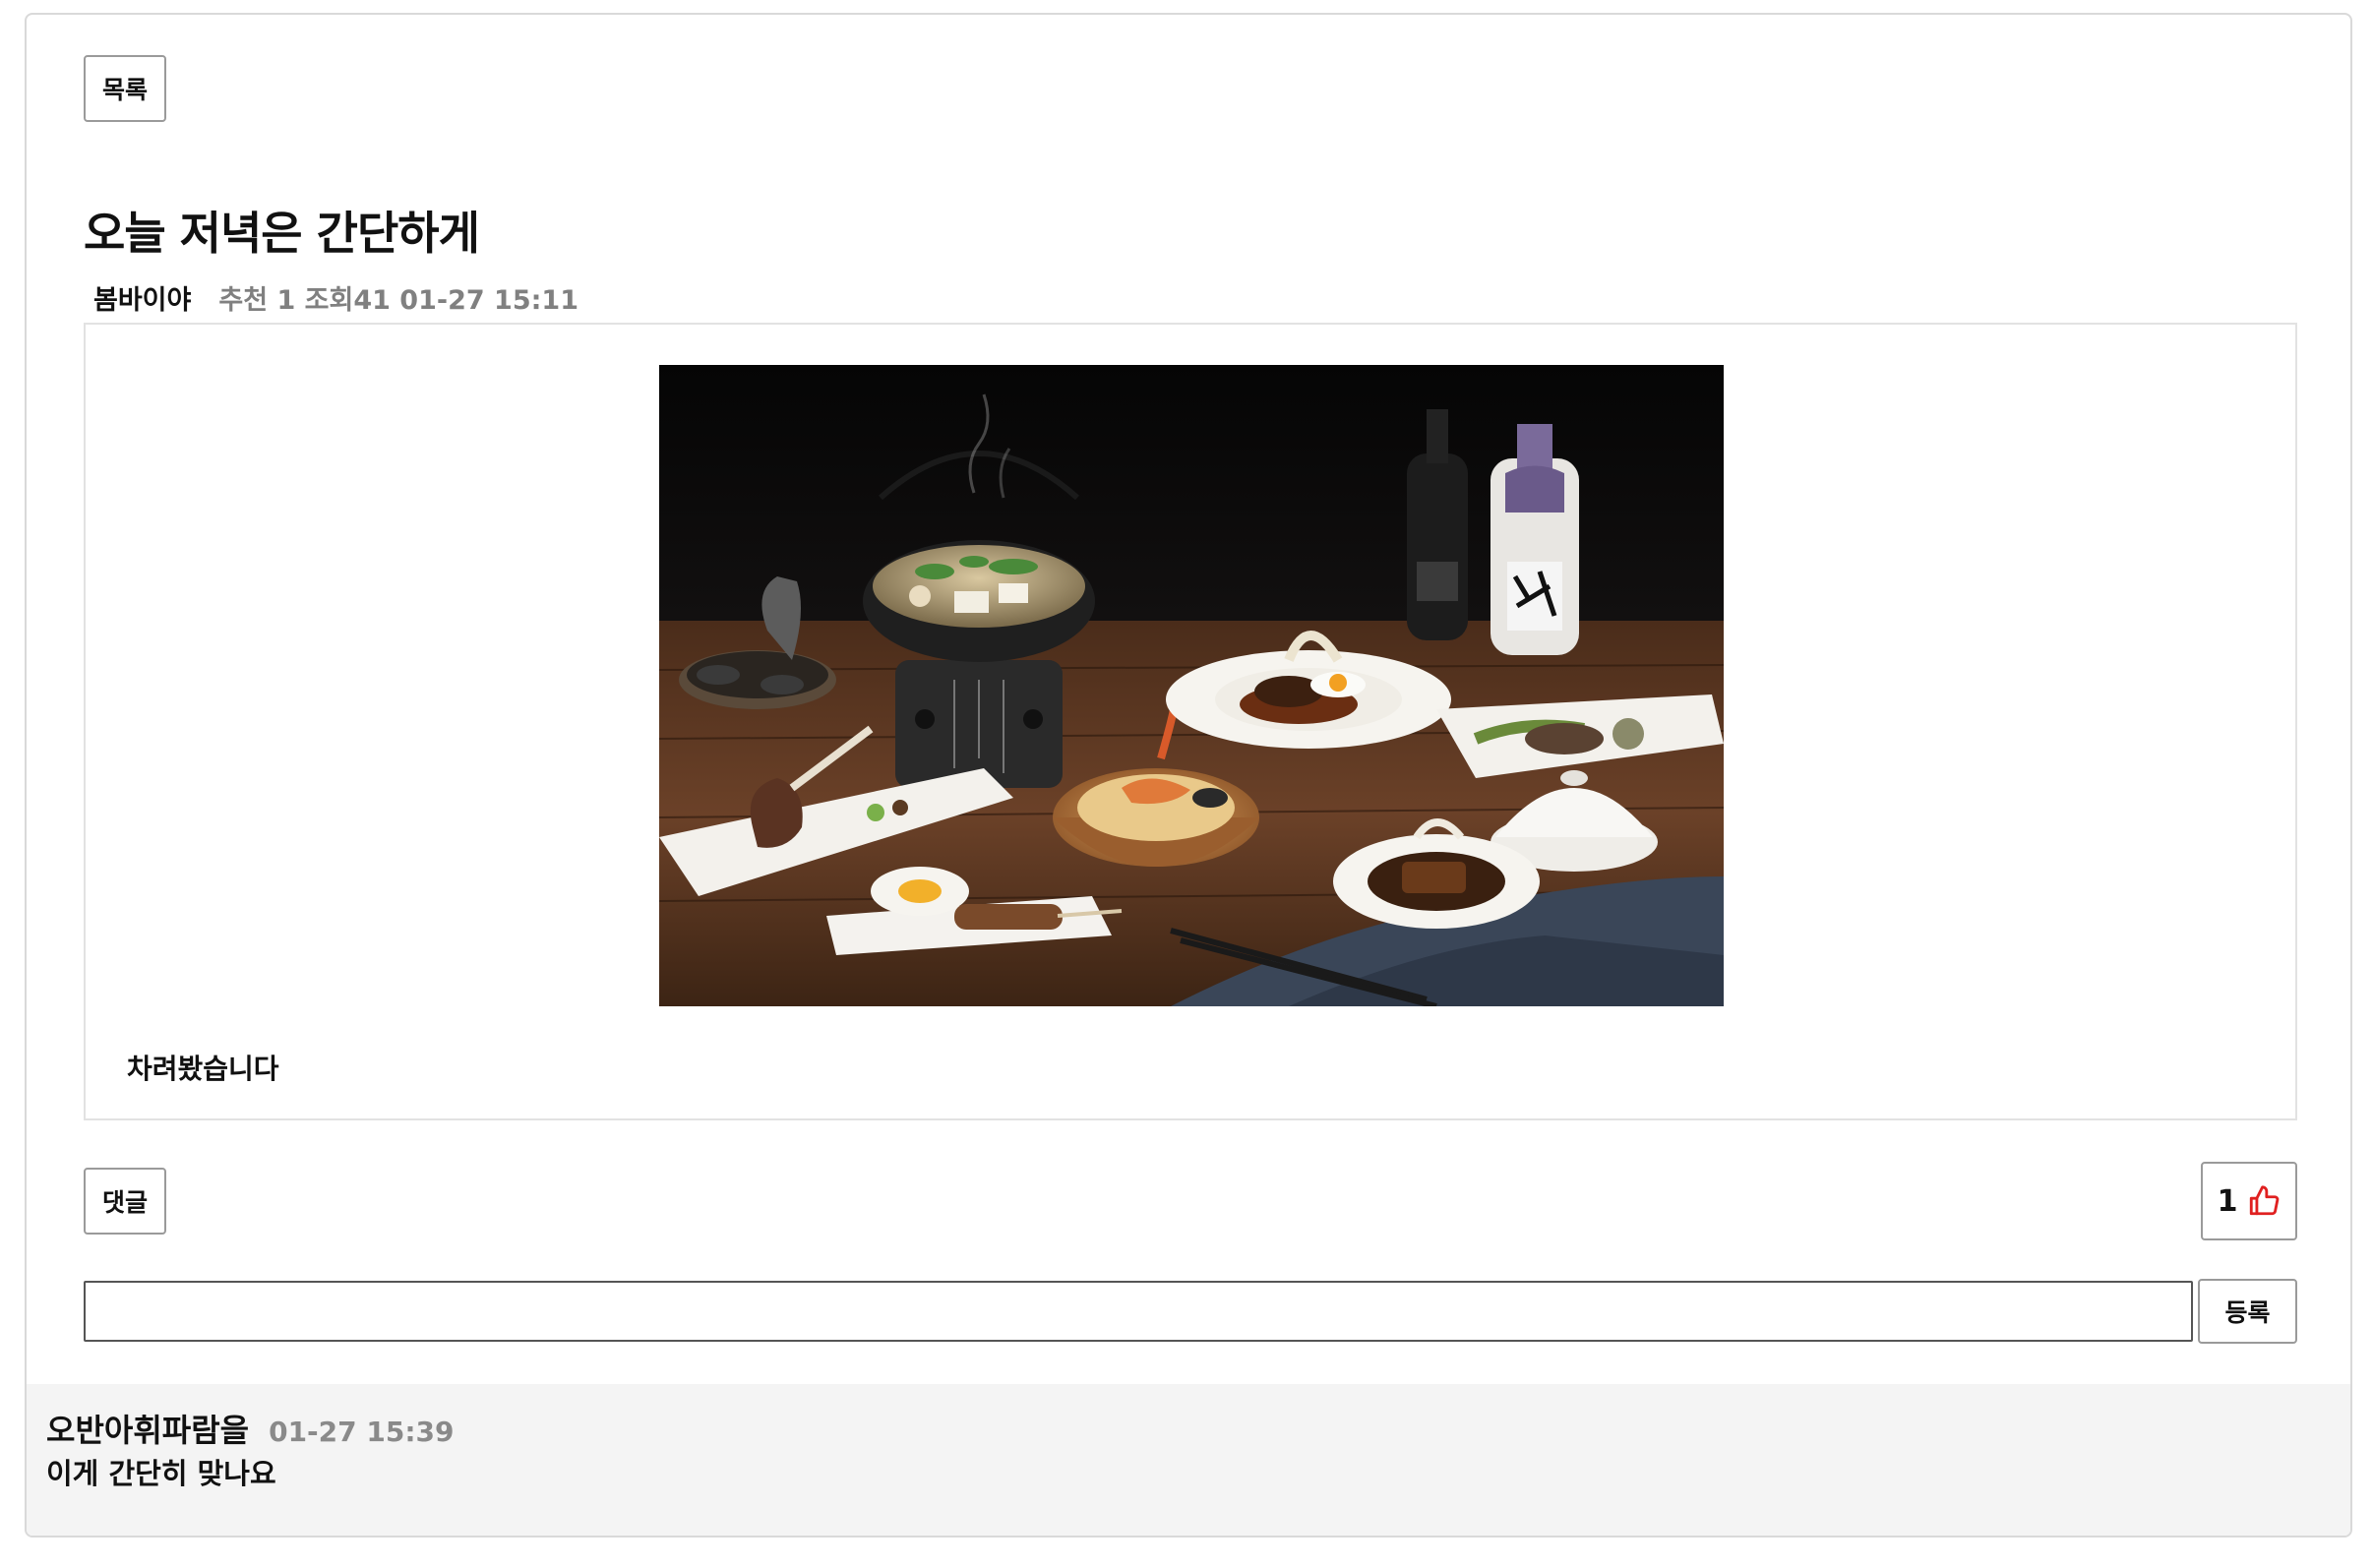  What do you see at coordinates (2248, 1312) in the screenshot?
I see `submit-comment-button: 등록` at bounding box center [2248, 1312].